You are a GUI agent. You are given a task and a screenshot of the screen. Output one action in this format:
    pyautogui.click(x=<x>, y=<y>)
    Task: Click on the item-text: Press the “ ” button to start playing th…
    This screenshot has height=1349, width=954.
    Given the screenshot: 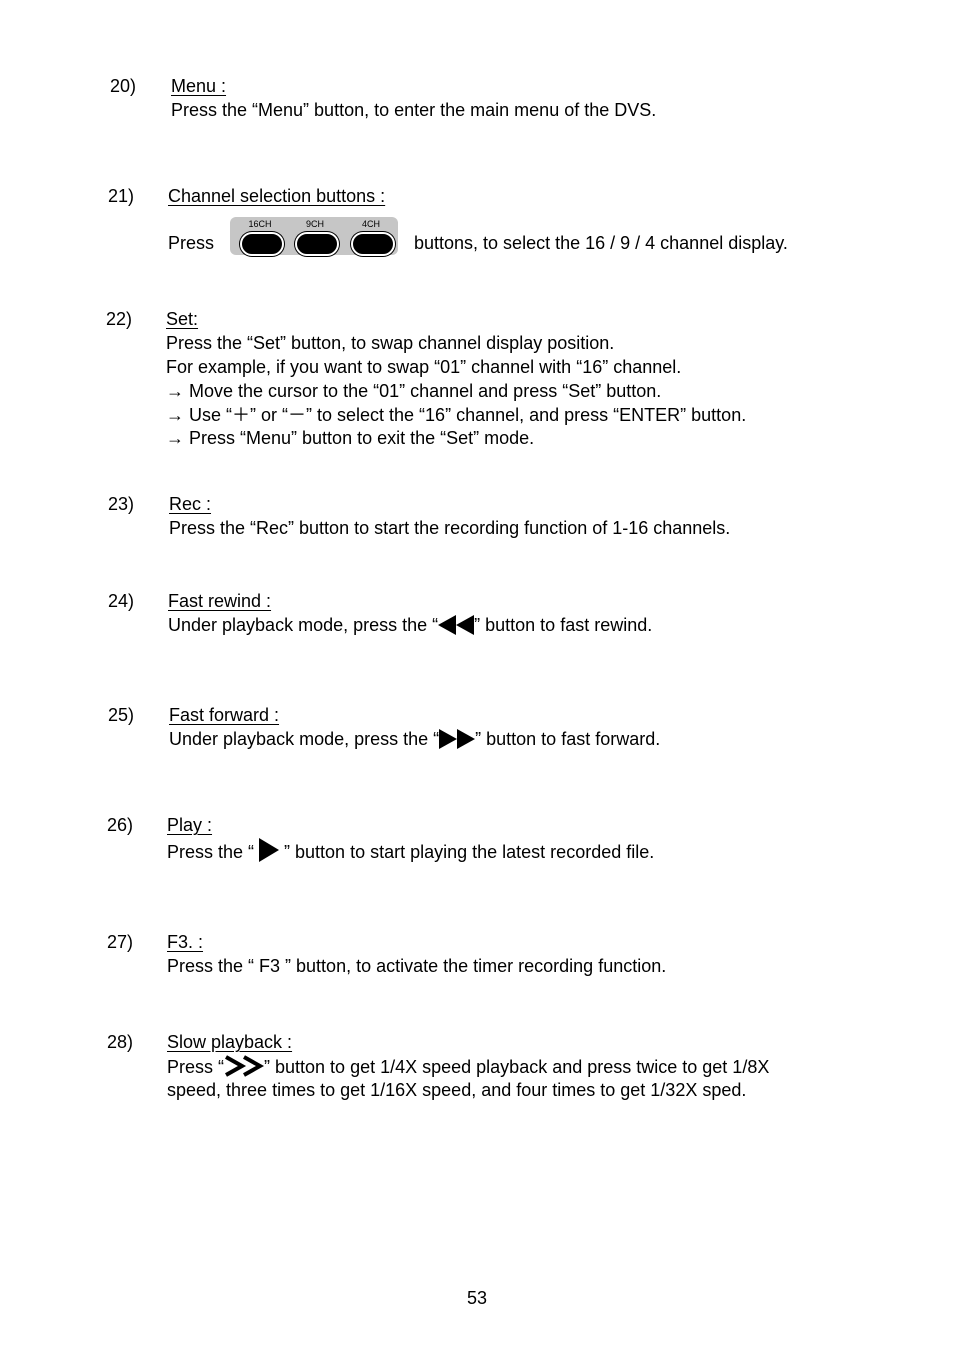 What is the action you would take?
    pyautogui.click(x=410, y=850)
    